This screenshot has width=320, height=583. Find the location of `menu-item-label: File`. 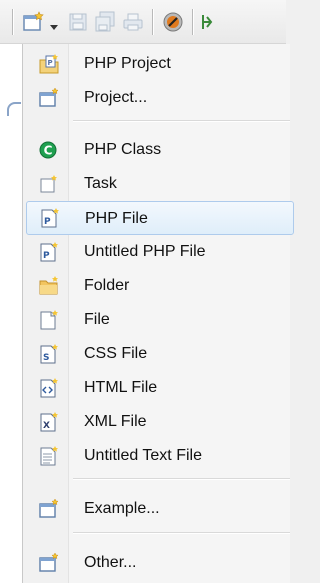

menu-item-label: File is located at coordinates (97, 319).